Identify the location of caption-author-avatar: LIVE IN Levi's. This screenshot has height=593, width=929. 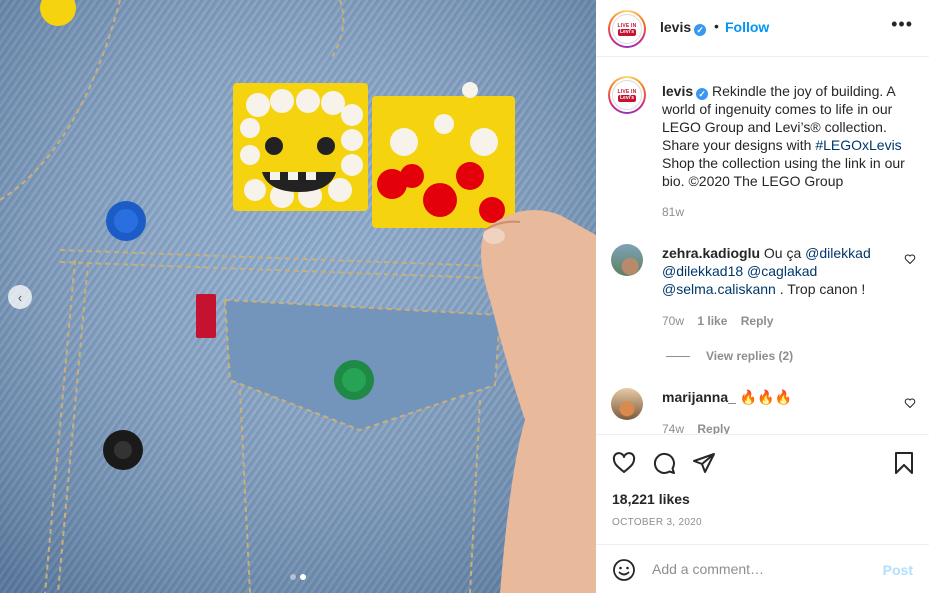
(627, 95).